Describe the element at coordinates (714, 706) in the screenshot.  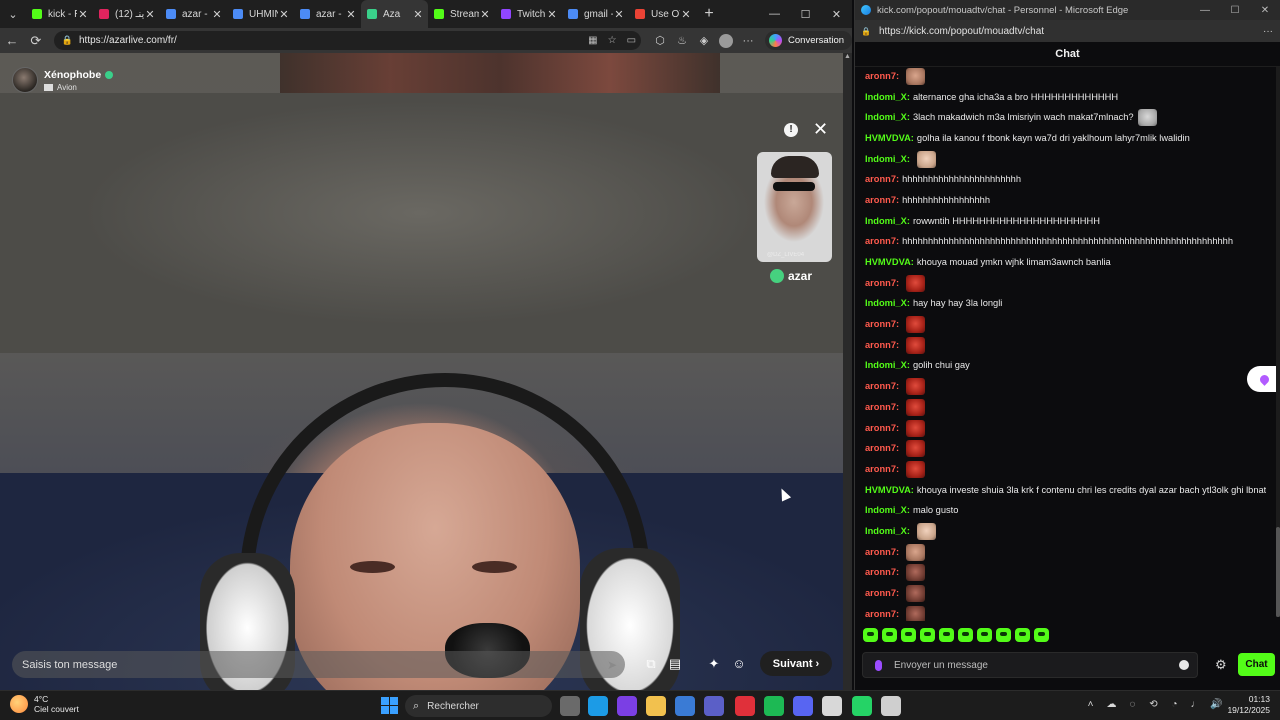
I see `teams-icon` at that location.